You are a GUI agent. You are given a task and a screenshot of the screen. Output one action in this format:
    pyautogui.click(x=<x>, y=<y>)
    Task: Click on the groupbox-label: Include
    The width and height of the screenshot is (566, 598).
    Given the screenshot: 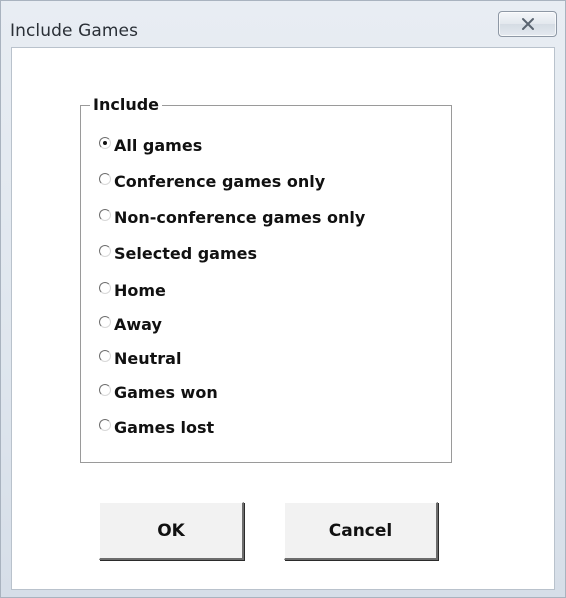 What is the action you would take?
    pyautogui.click(x=126, y=105)
    